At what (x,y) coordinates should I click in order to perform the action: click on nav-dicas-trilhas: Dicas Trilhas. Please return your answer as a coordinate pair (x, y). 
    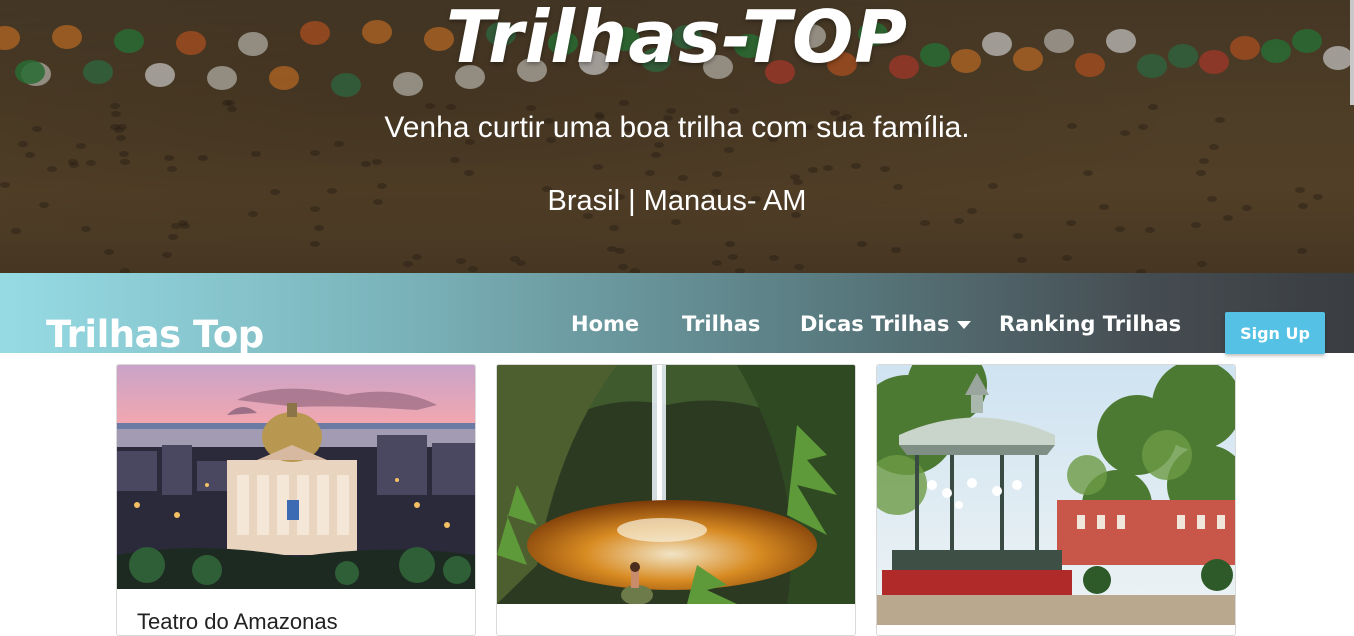
    Looking at the image, I should click on (886, 324).